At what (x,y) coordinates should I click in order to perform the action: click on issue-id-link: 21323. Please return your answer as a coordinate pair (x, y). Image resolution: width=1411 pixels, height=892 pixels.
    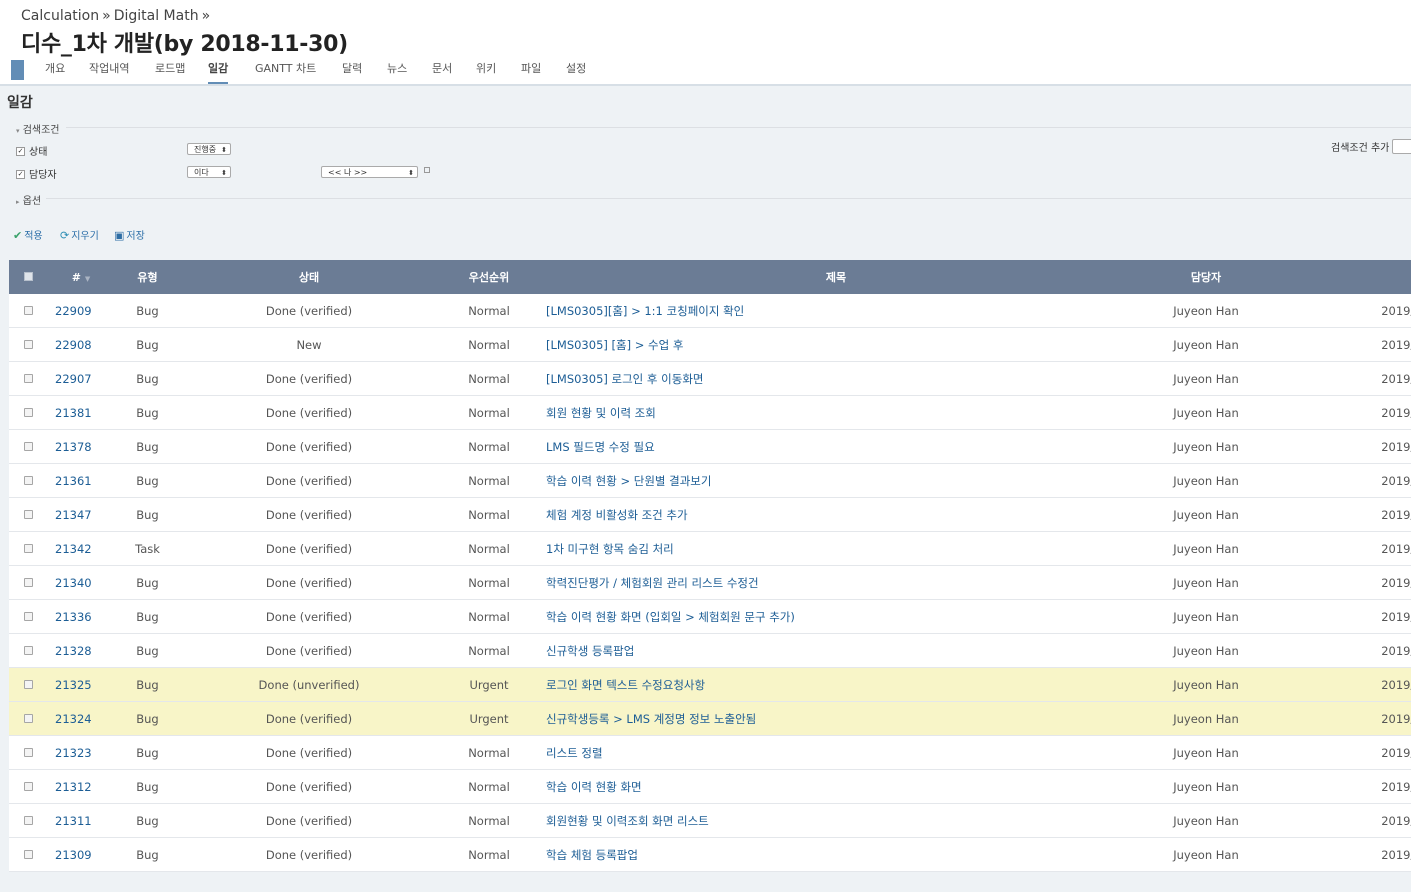
    Looking at the image, I should click on (81, 752).